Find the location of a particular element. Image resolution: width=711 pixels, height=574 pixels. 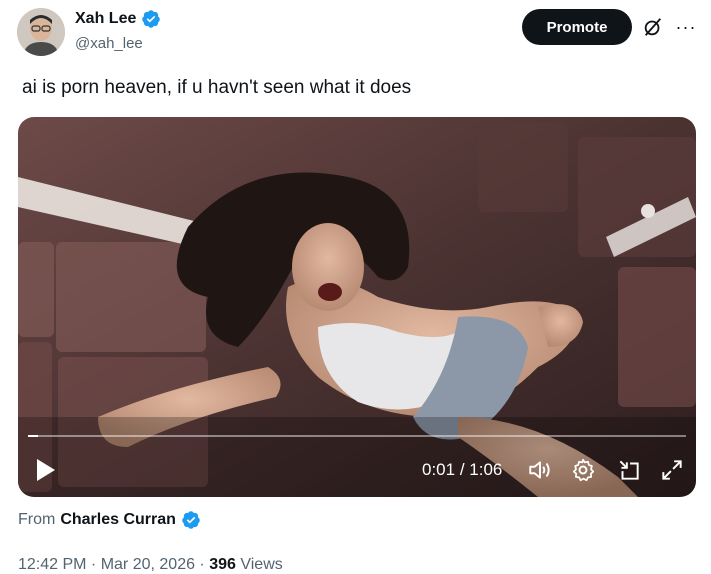

avatar-photo is located at coordinates (41, 32).